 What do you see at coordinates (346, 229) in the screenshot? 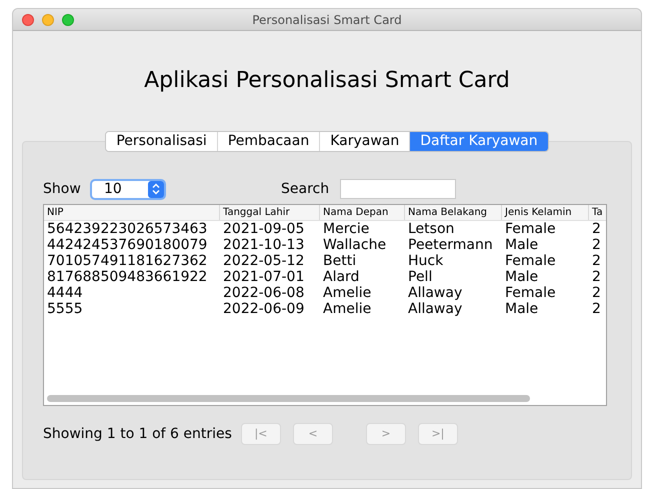
I see `table-cell-text: Mercie` at bounding box center [346, 229].